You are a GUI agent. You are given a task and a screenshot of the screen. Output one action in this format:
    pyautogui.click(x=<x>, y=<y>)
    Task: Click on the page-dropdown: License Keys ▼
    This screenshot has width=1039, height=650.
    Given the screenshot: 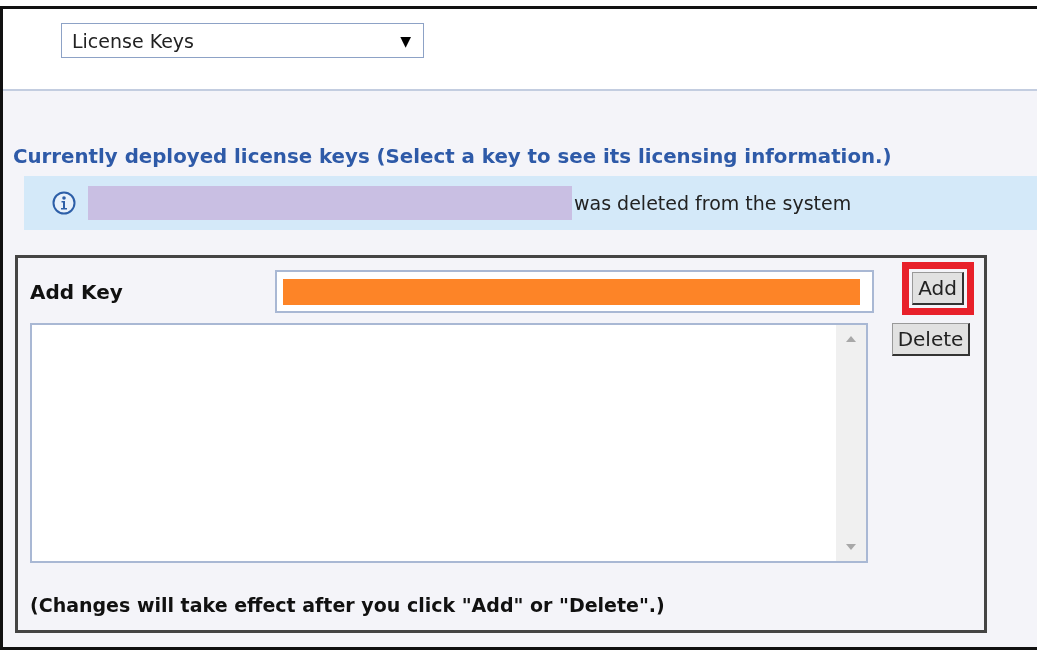 What is the action you would take?
    pyautogui.click(x=242, y=40)
    